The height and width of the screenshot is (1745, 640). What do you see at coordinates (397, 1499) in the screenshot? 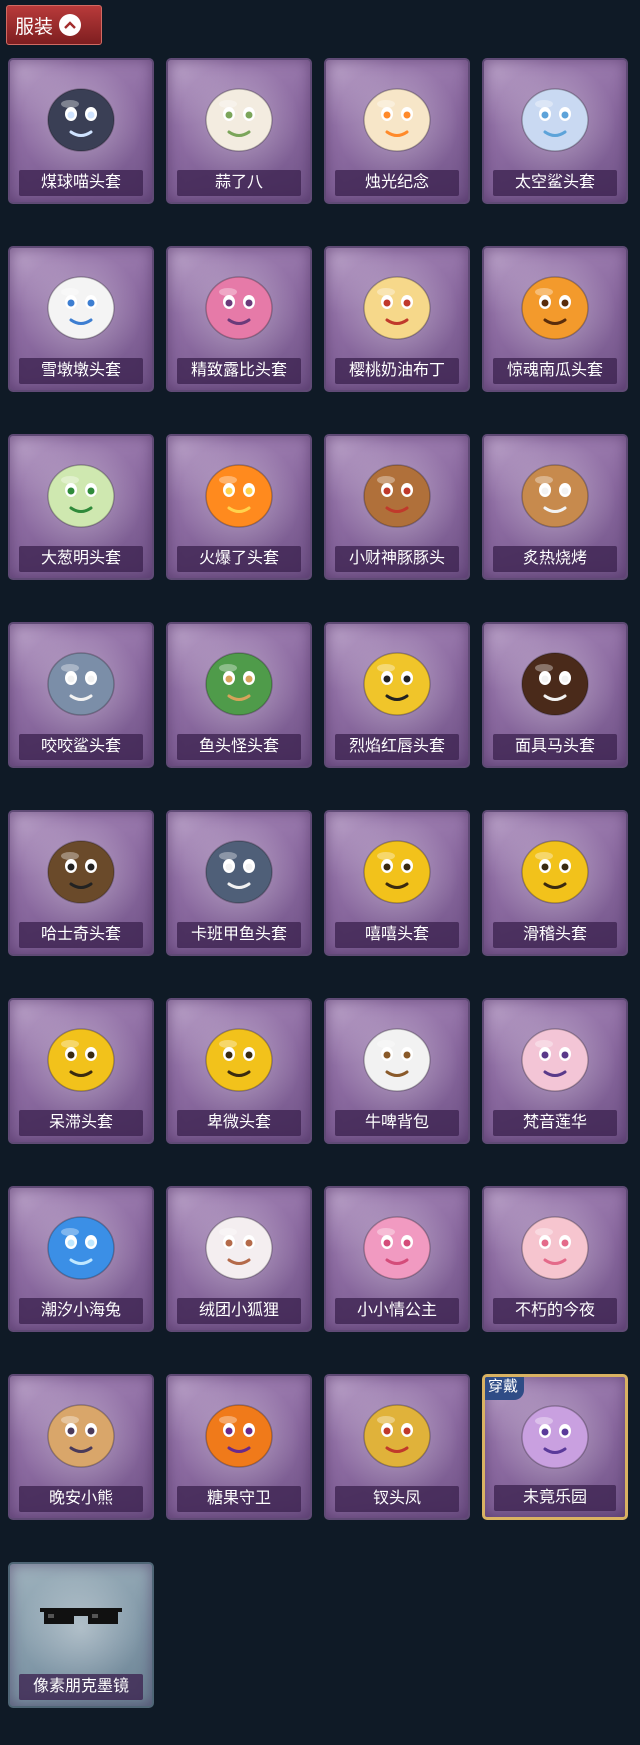
I see `costume-name: 钗头凤` at bounding box center [397, 1499].